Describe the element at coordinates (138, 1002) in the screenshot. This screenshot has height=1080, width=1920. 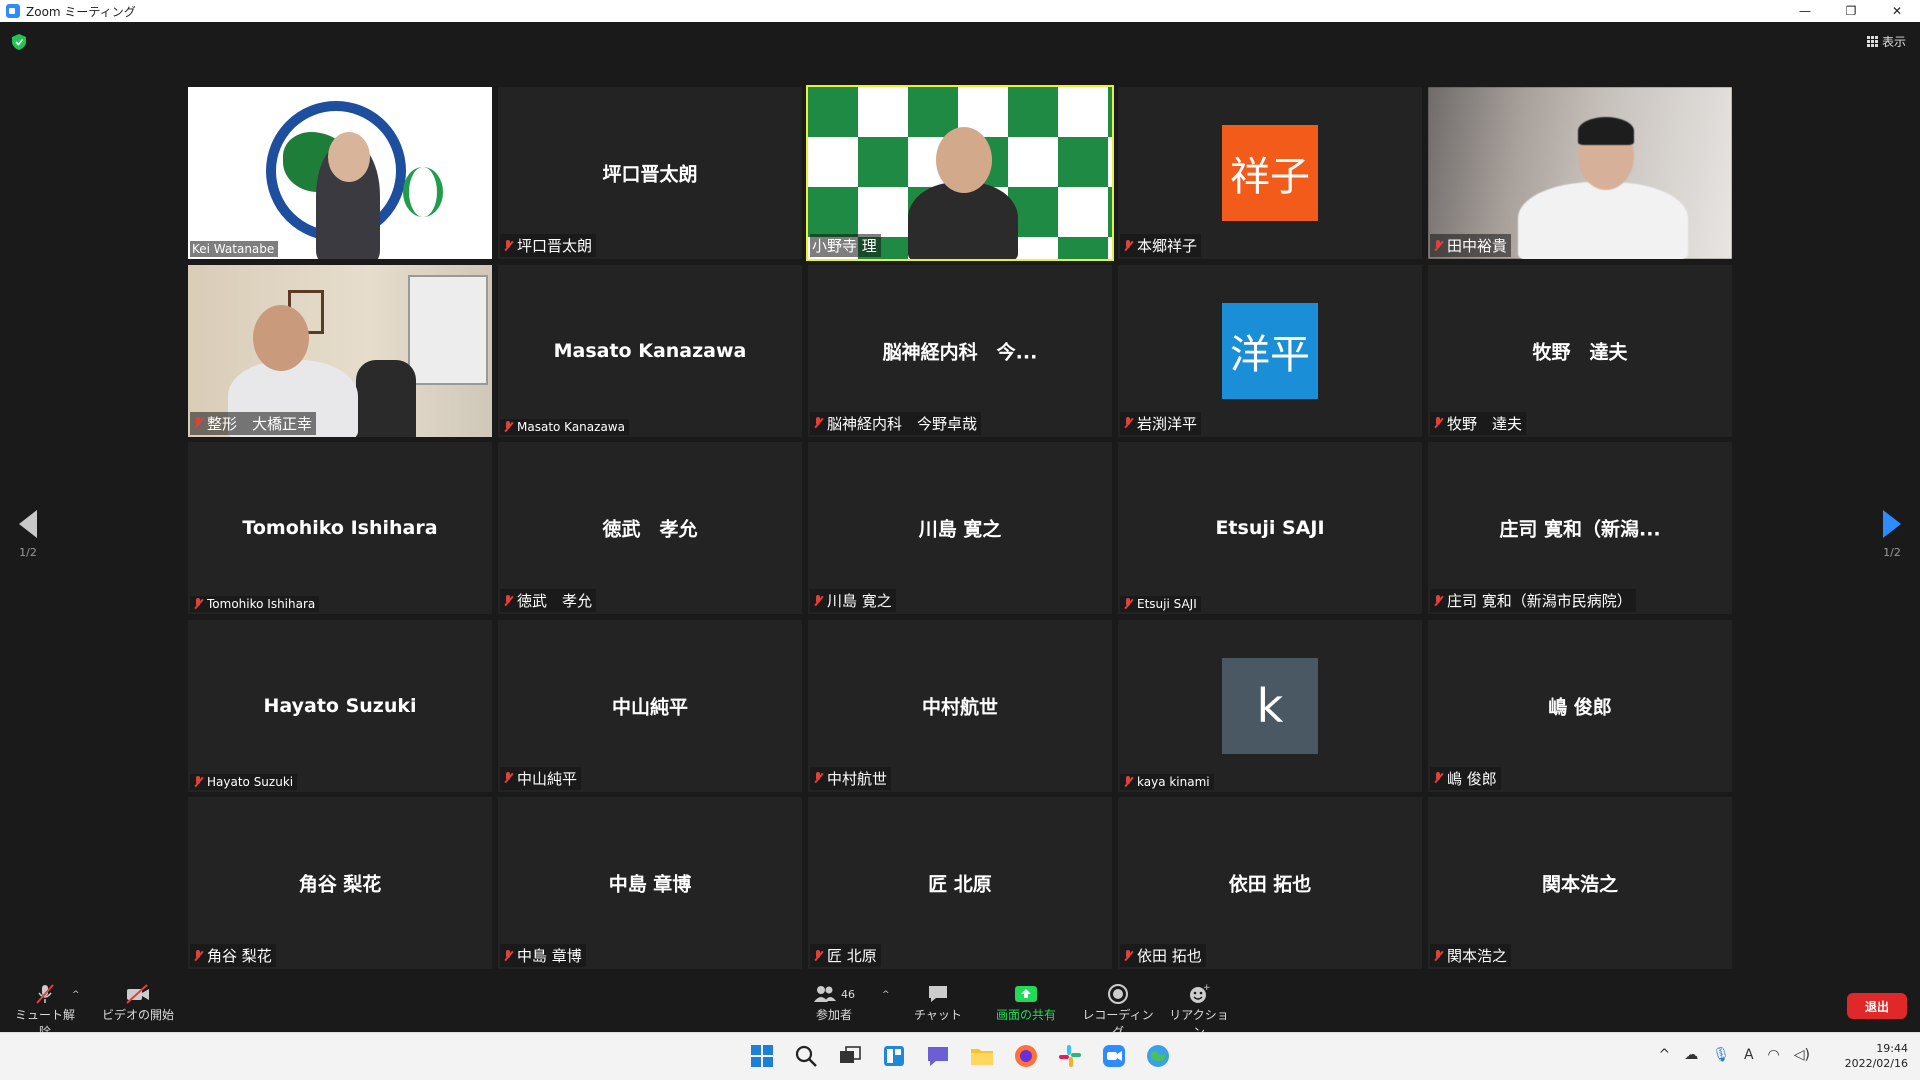
I see `start-video-button: ビデオの開始` at that location.